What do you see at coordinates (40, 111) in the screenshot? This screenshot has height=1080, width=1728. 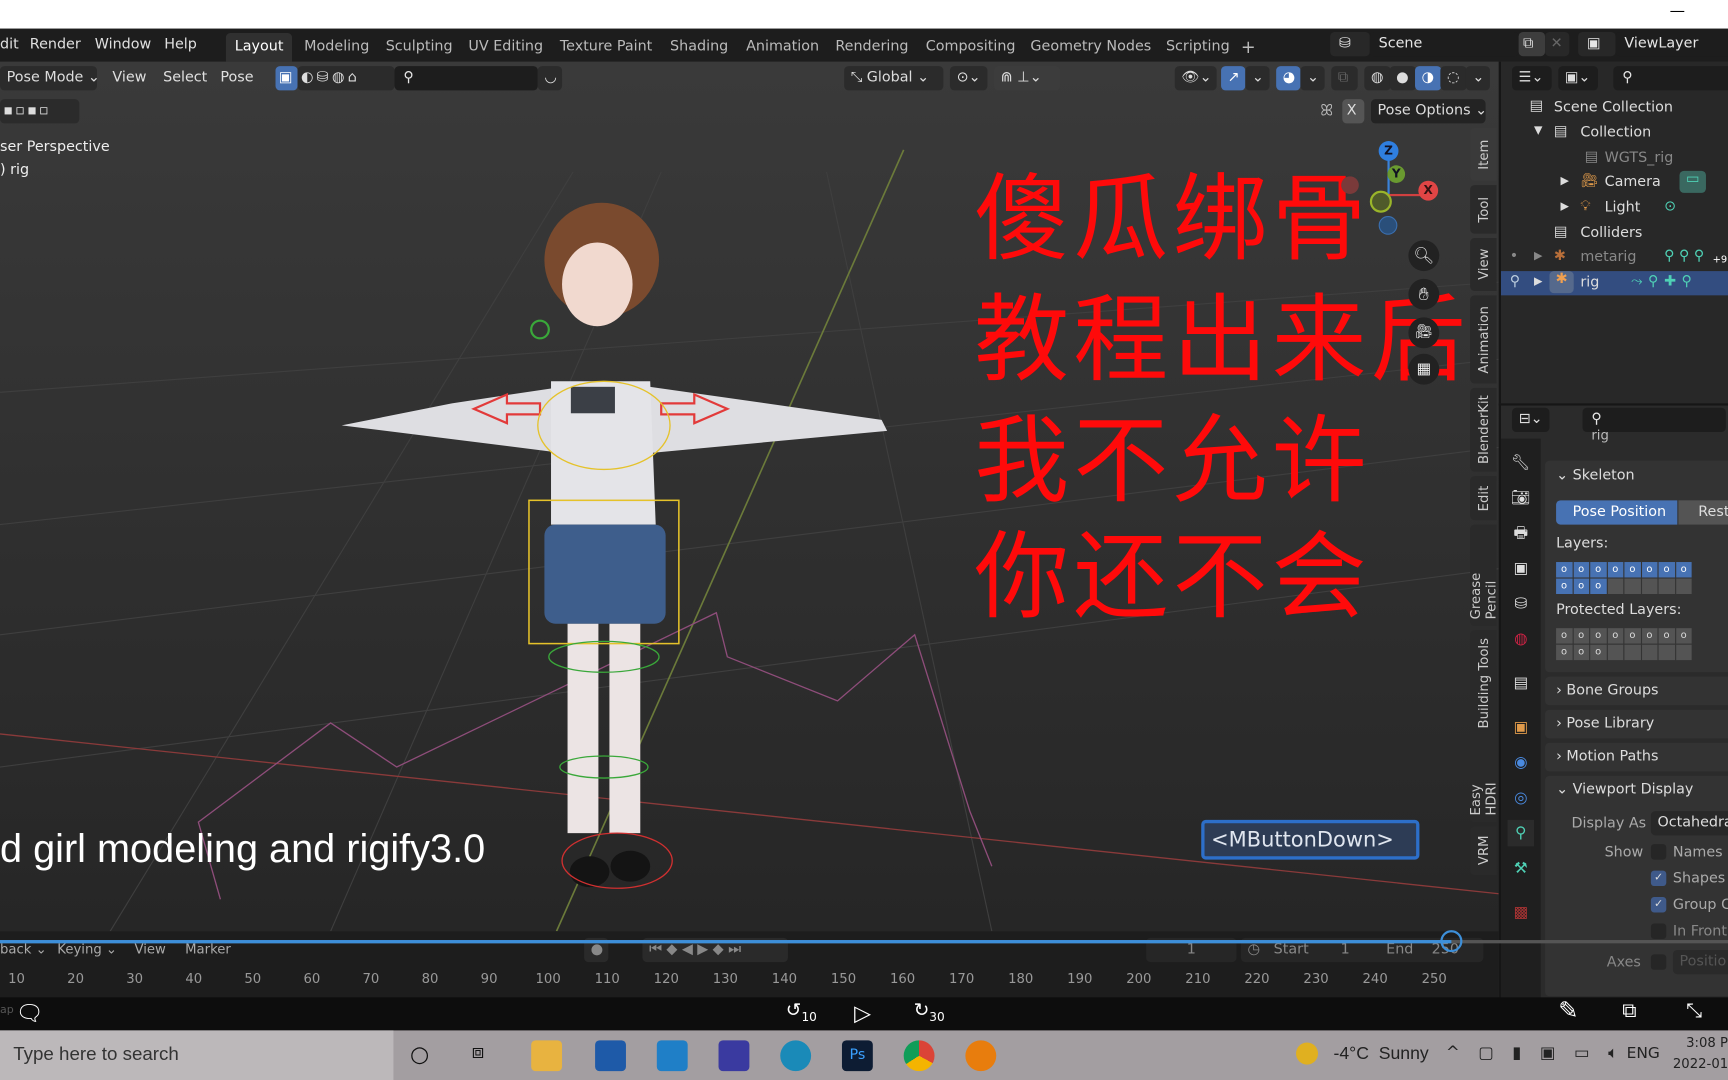 I see `selection-mode-icons: ▪▫▪▫` at bounding box center [40, 111].